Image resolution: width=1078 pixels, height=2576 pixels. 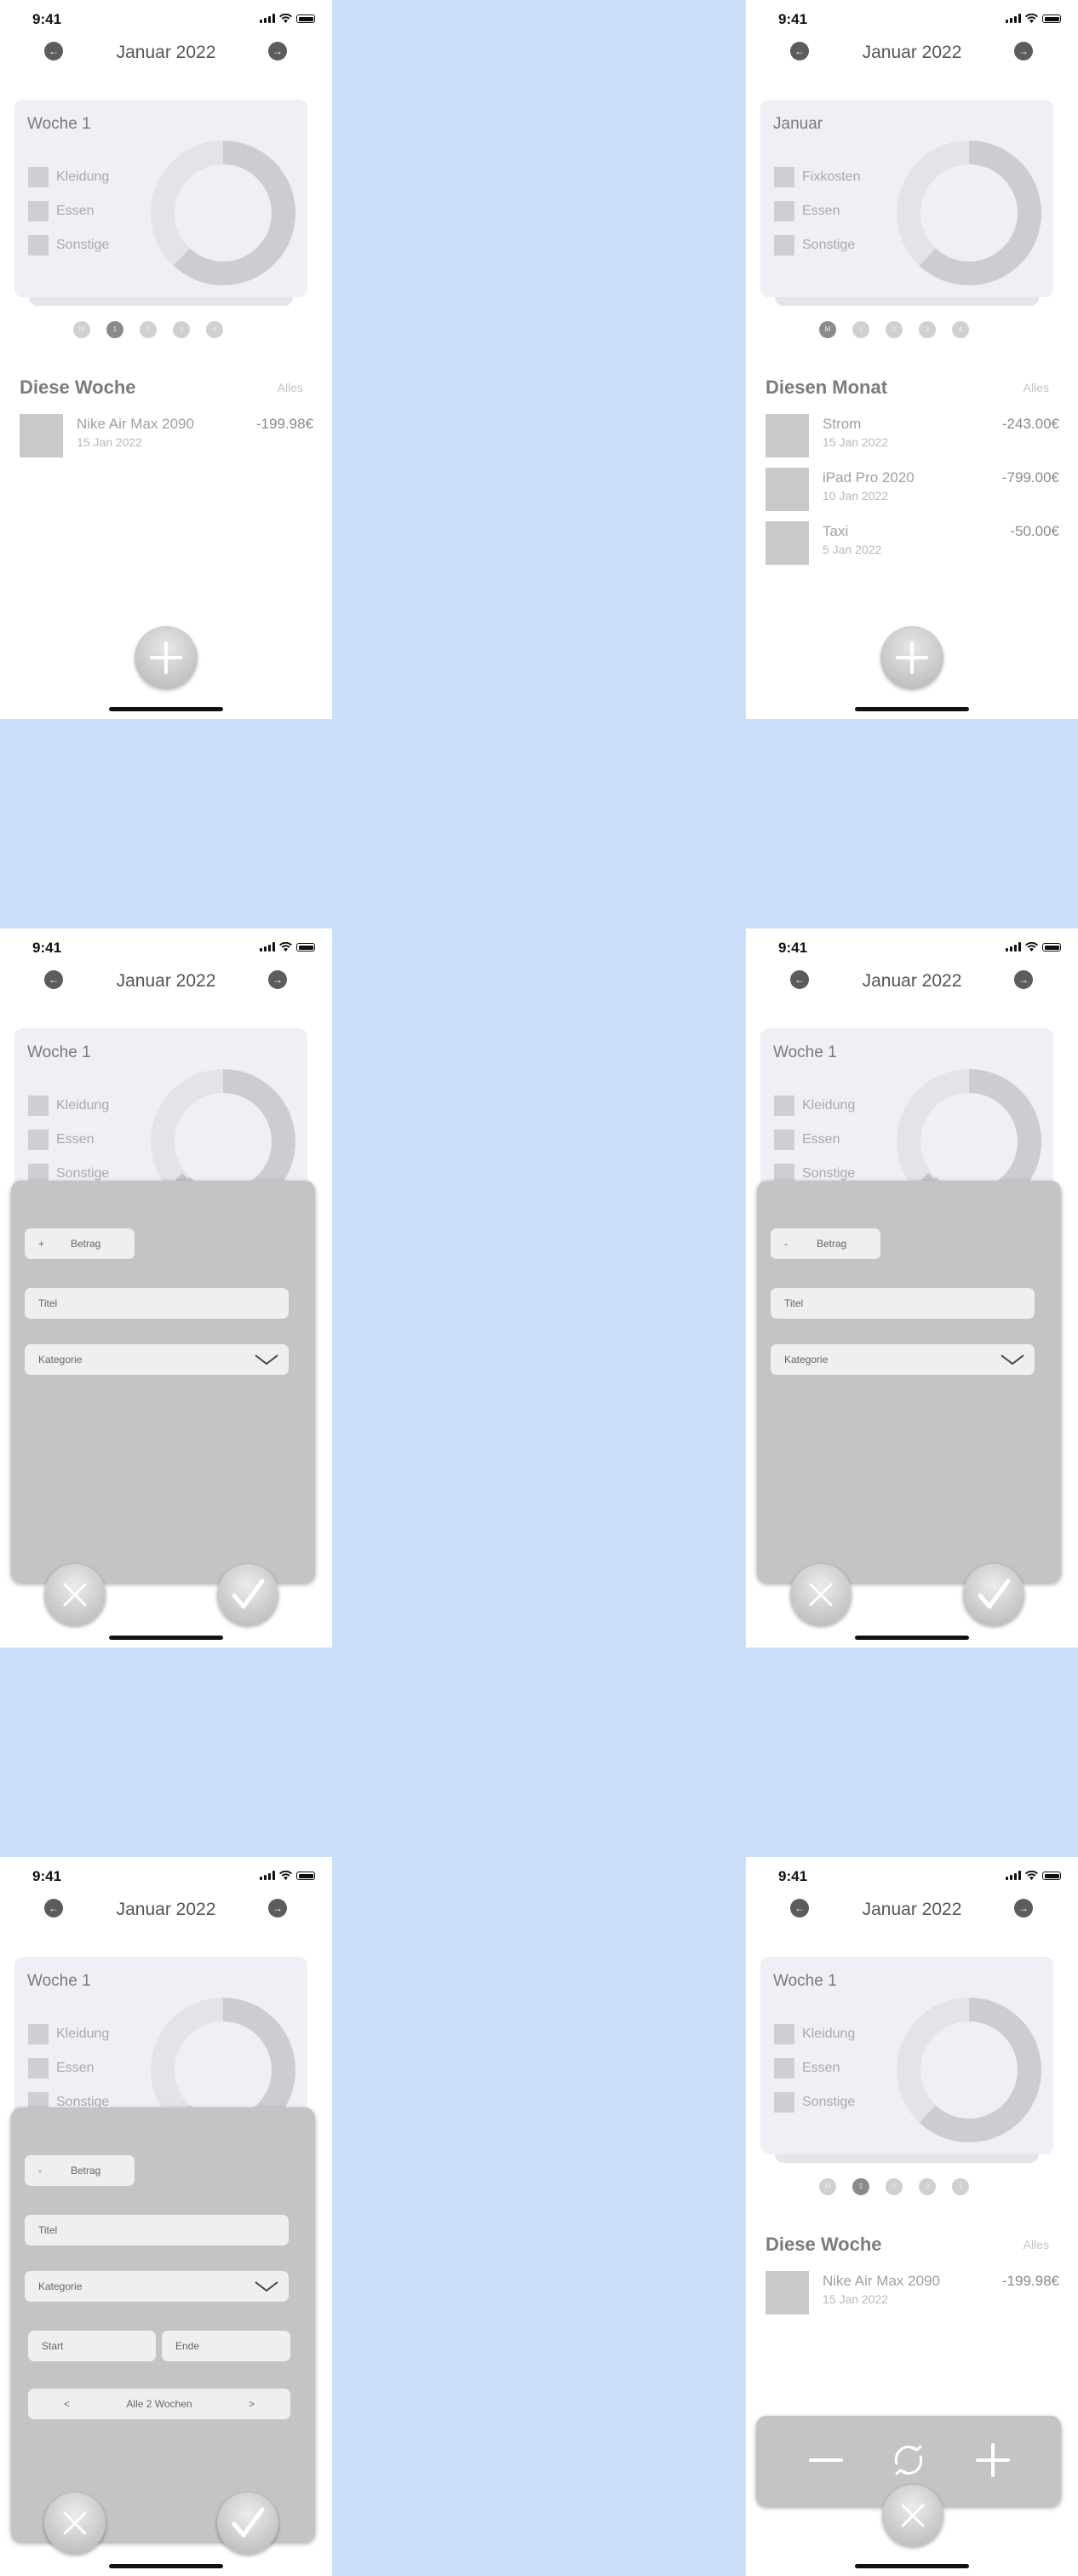 I want to click on transaction-row: iPad Pro 2020 10 Jan 2022 -799.00€, so click(x=912, y=490).